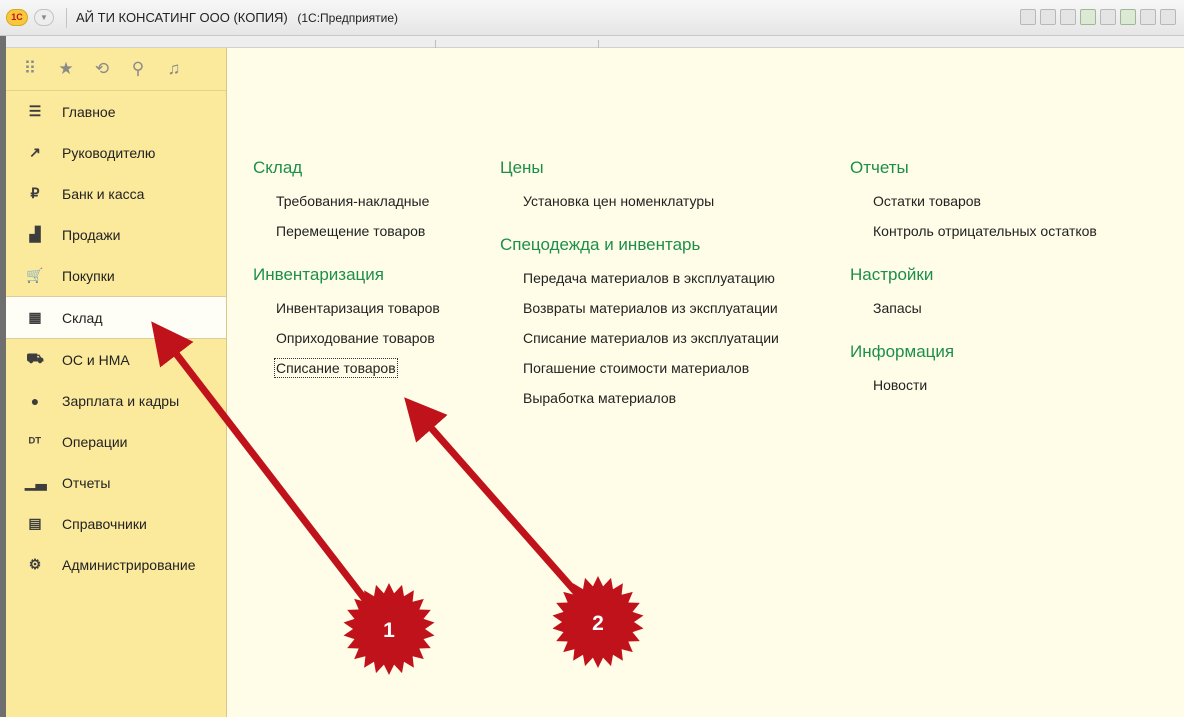  I want to click on sidebar-item-label: Справочники, so click(104, 523).